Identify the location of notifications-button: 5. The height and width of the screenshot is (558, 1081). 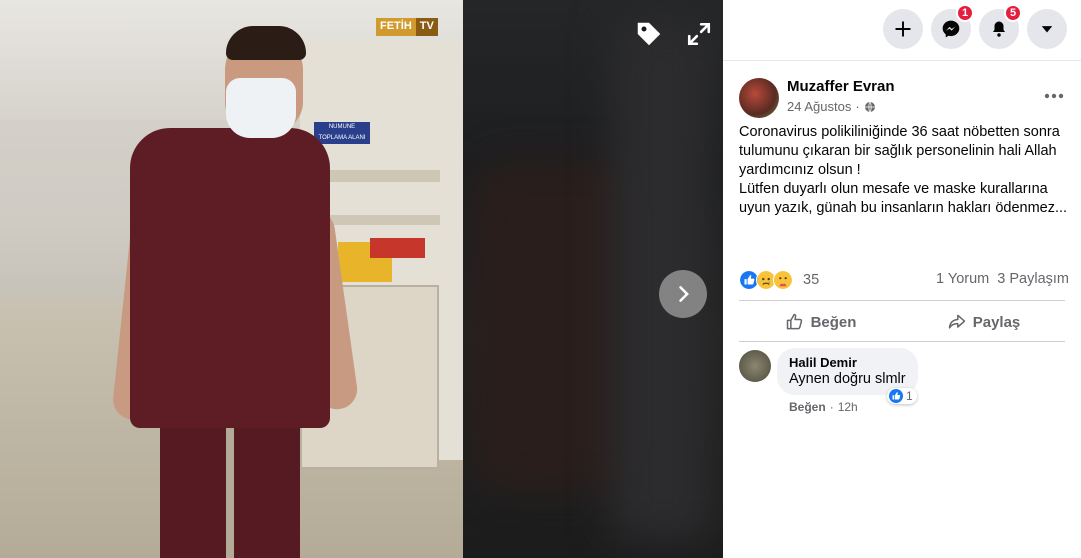
(1000, 26).